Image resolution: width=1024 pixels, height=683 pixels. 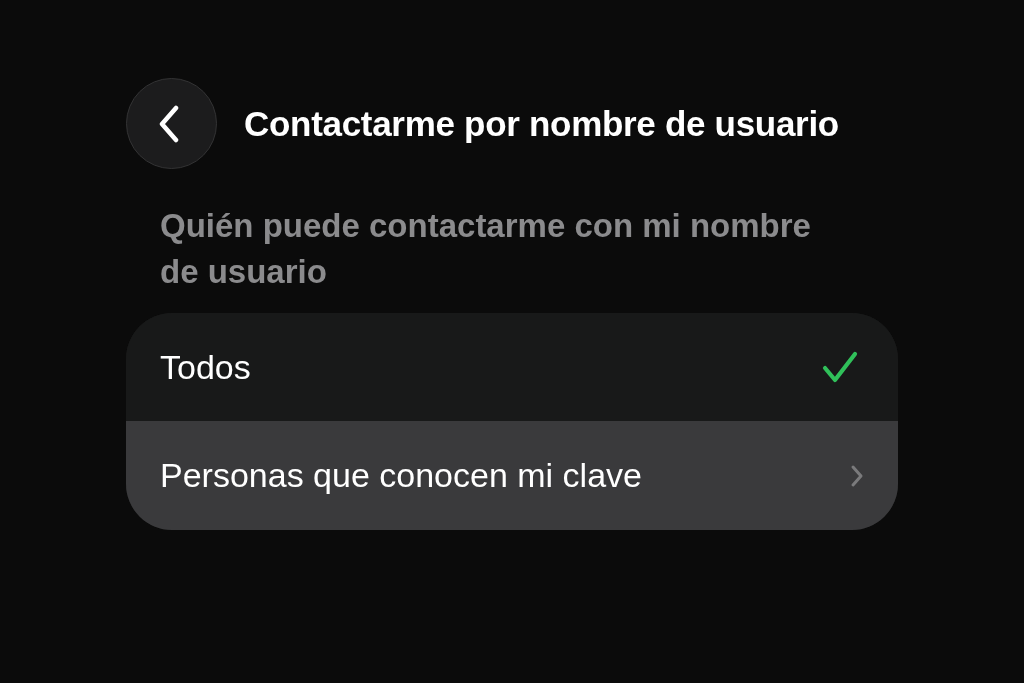 I want to click on page-title: Contactarme por nombre de usuario, so click(x=541, y=123).